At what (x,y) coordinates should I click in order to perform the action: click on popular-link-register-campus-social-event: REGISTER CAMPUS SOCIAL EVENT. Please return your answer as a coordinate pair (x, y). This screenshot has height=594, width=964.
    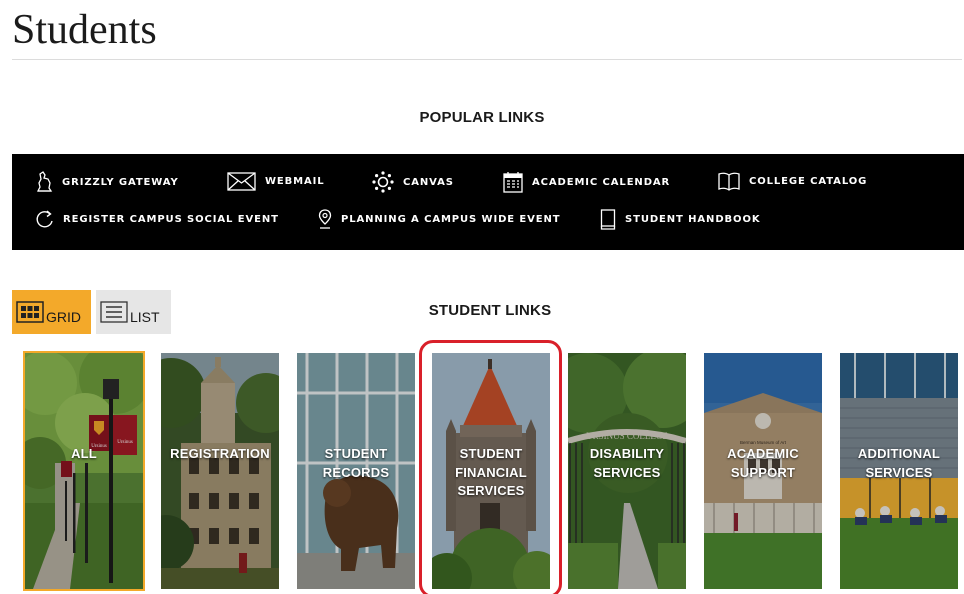
    Looking at the image, I should click on (157, 219).